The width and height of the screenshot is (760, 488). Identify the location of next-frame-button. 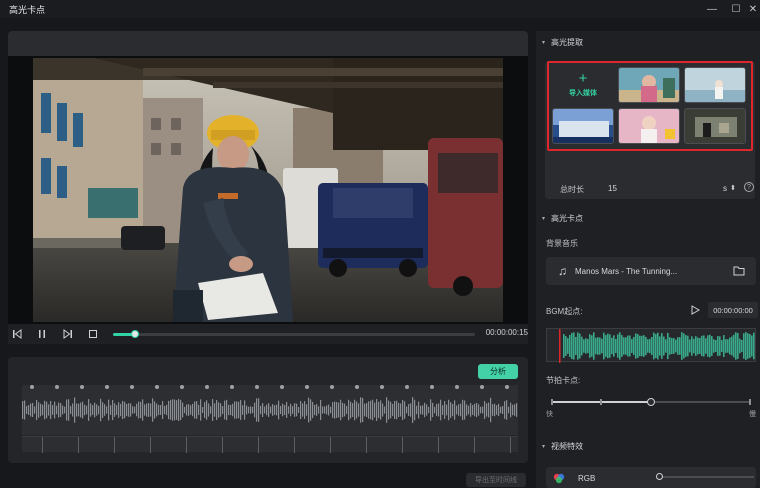
(68, 334).